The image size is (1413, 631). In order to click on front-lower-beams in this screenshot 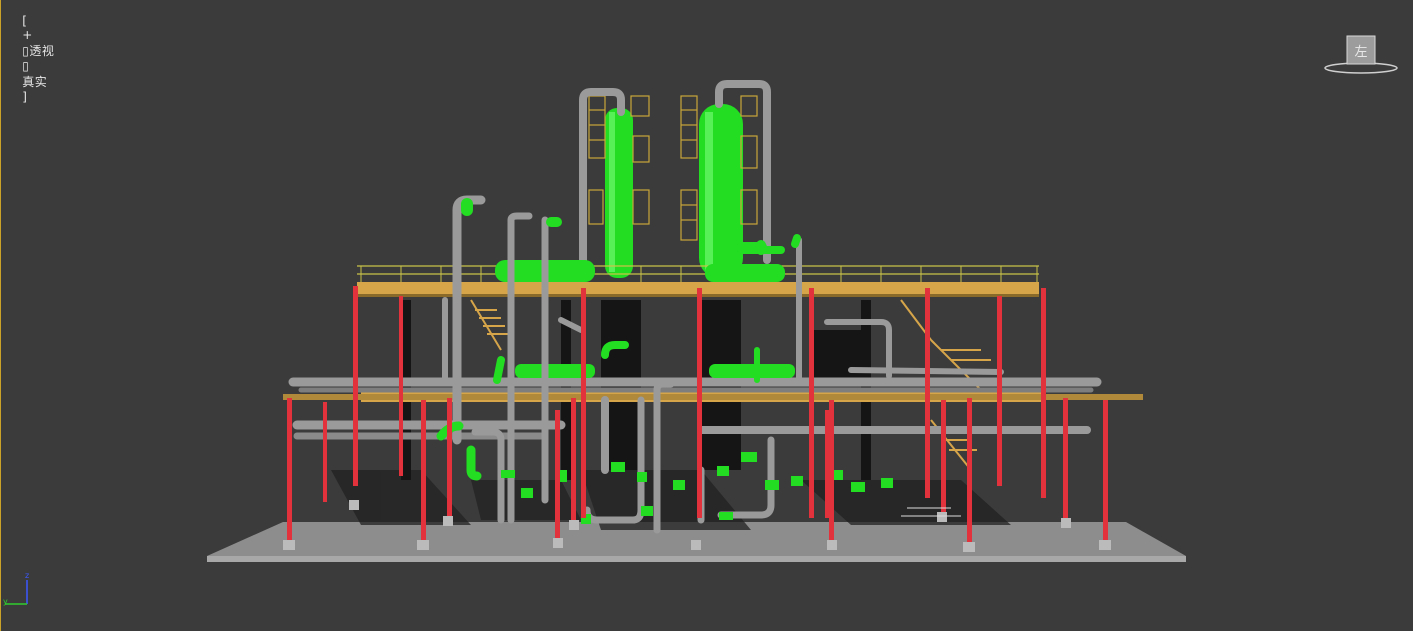, I will do `click(713, 397)`.